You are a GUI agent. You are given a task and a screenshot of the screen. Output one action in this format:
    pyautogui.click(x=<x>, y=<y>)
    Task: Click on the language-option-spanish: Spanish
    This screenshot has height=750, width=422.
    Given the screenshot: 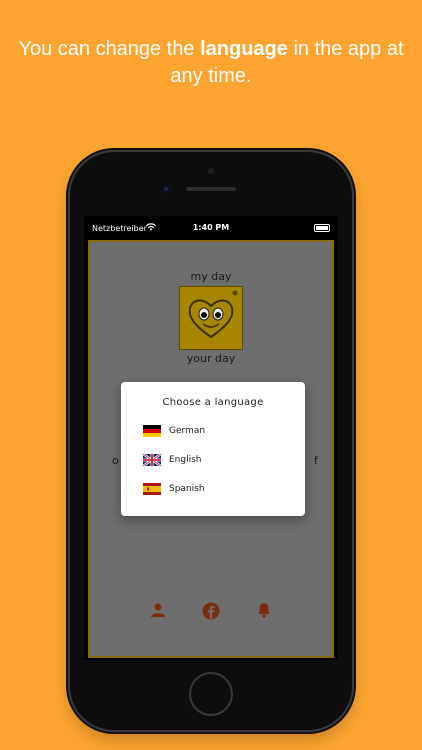 What is the action you would take?
    pyautogui.click(x=174, y=489)
    